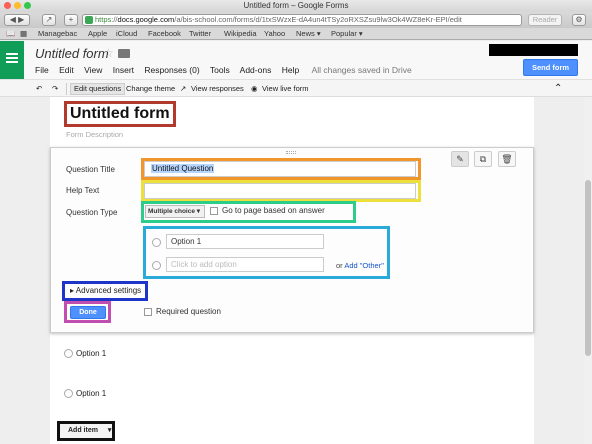 This screenshot has height=444, width=592. Describe the element at coordinates (281, 191) in the screenshot. I see `help-text-highlight` at that location.